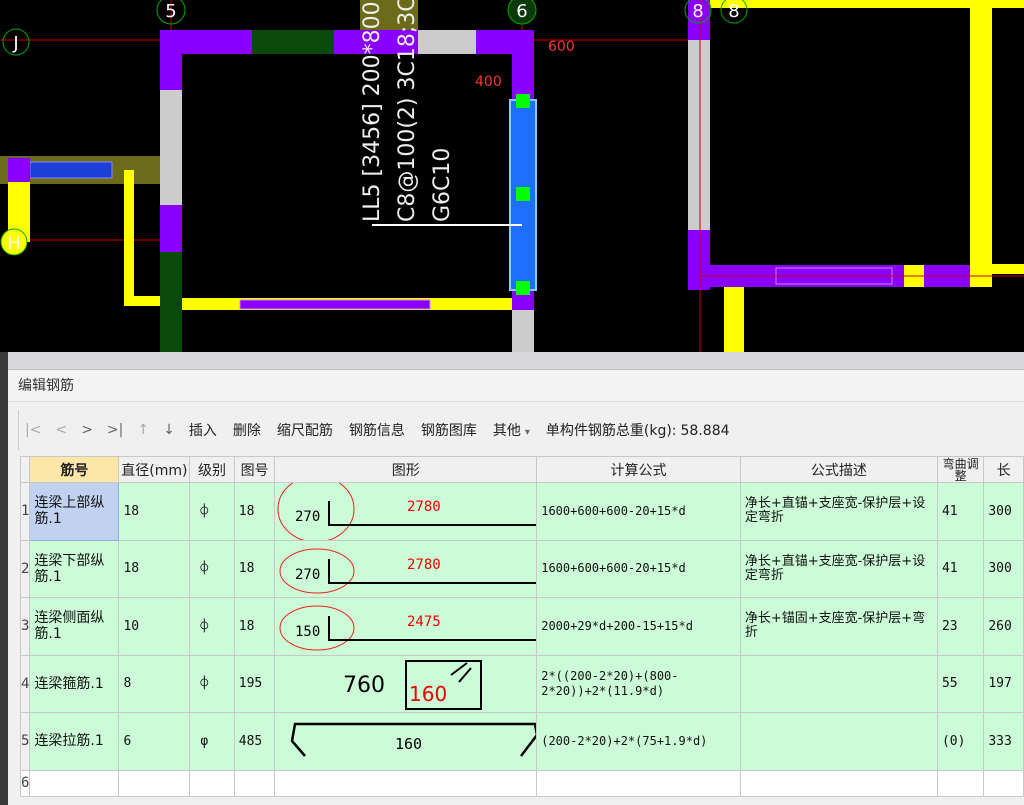  I want to click on row-number: 2, so click(25, 568).